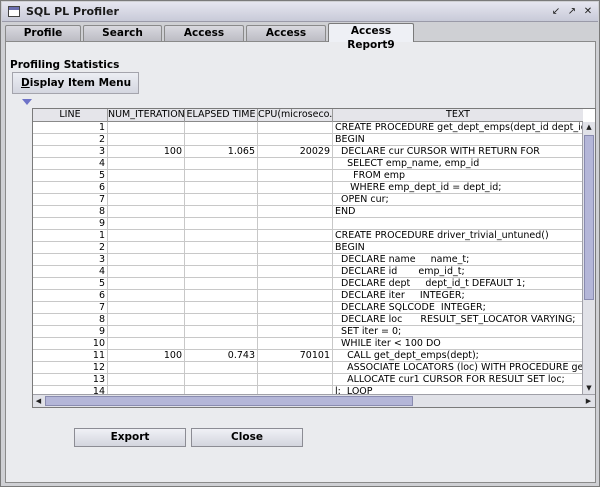  What do you see at coordinates (146, 115) in the screenshot?
I see `col-num-iteration-header: NUM_ITERATION` at bounding box center [146, 115].